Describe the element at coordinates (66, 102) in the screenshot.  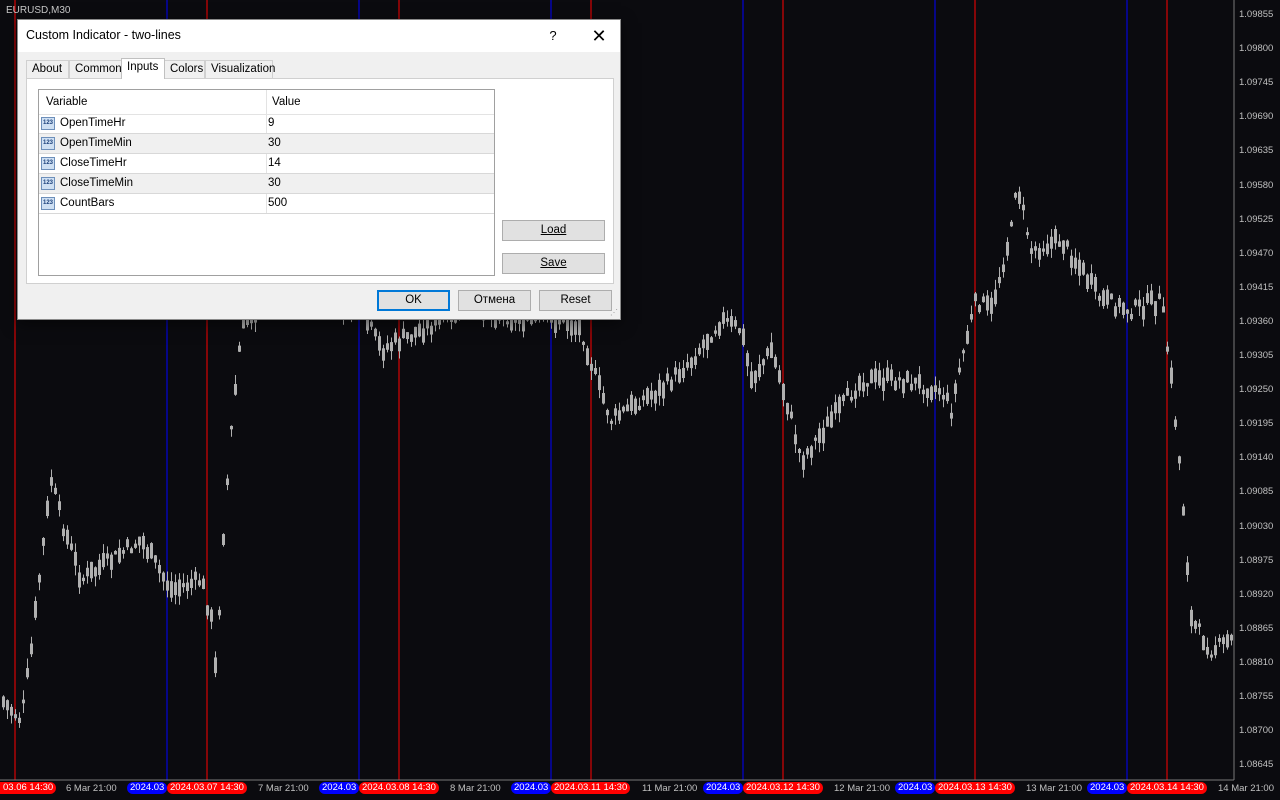
I see `column-variable: Variable` at that location.